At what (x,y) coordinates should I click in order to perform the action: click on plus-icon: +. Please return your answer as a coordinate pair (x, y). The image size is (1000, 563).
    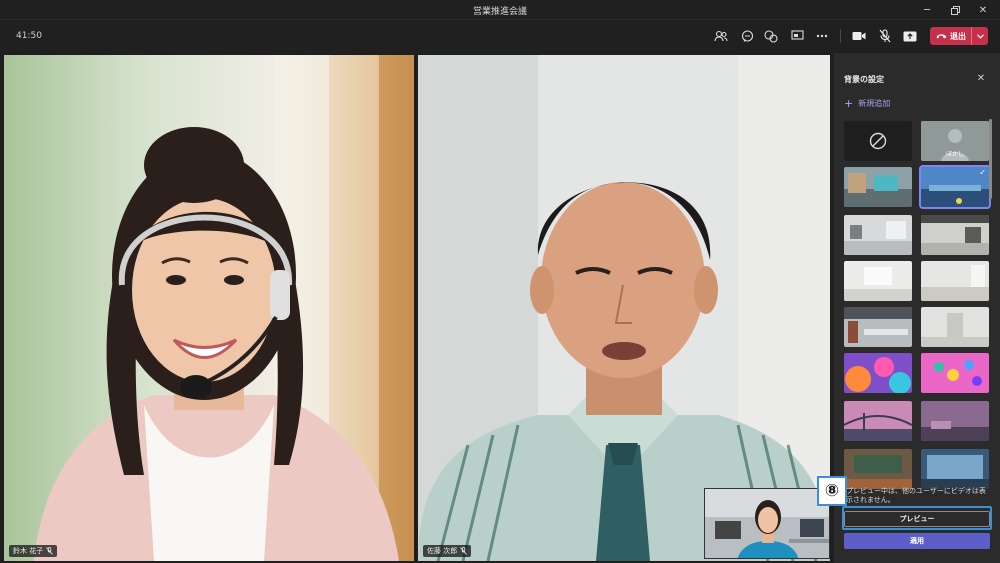
    Looking at the image, I should click on (849, 103).